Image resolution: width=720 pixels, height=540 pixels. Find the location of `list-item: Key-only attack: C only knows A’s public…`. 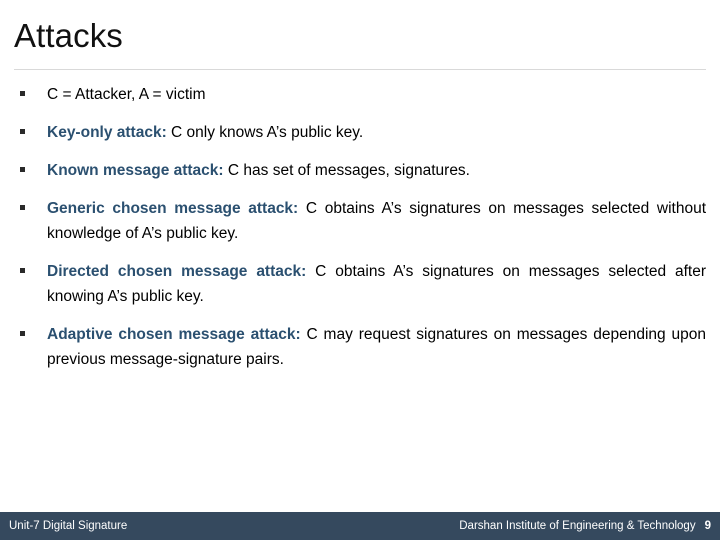

list-item: Key-only attack: C only knows A’s public… is located at coordinates (360, 132).